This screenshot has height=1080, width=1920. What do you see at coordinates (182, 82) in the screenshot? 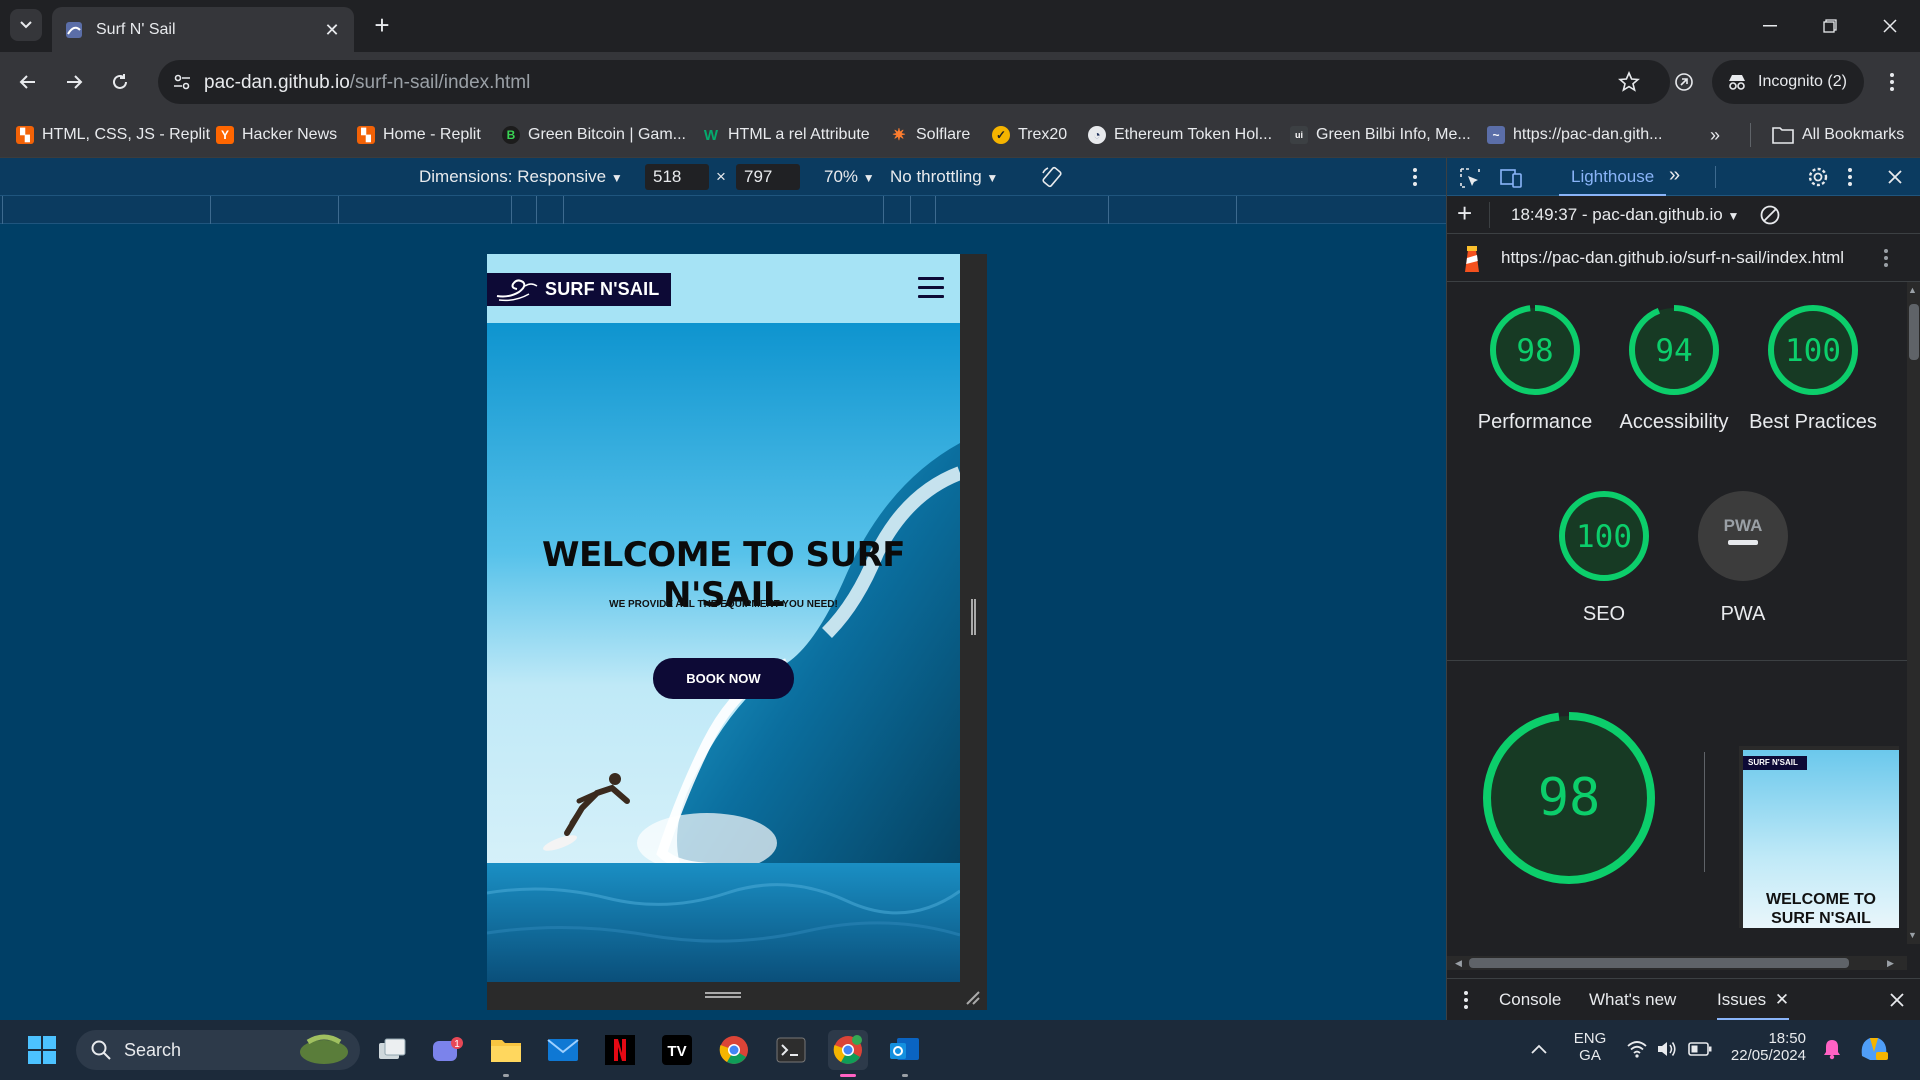
I see `site-info-icon` at bounding box center [182, 82].